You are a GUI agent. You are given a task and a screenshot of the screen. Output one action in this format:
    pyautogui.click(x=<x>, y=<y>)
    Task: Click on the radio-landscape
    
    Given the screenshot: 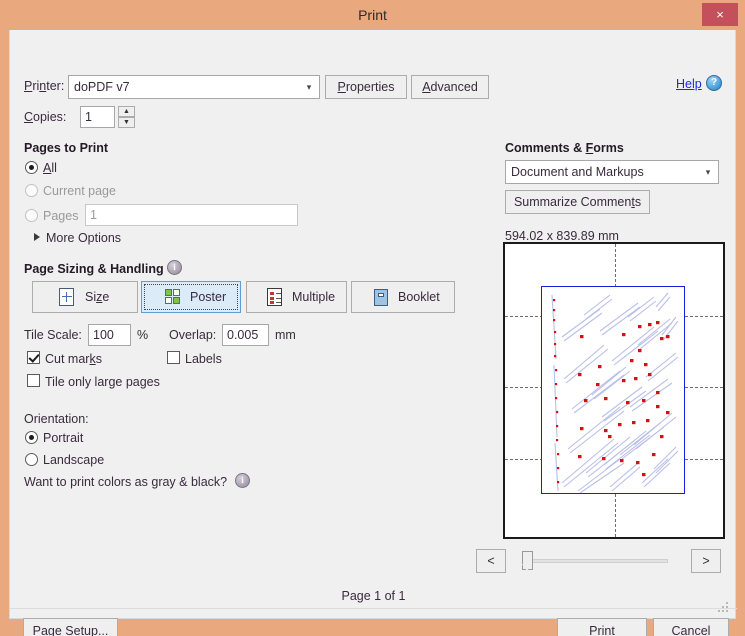 What is the action you would take?
    pyautogui.click(x=31, y=459)
    